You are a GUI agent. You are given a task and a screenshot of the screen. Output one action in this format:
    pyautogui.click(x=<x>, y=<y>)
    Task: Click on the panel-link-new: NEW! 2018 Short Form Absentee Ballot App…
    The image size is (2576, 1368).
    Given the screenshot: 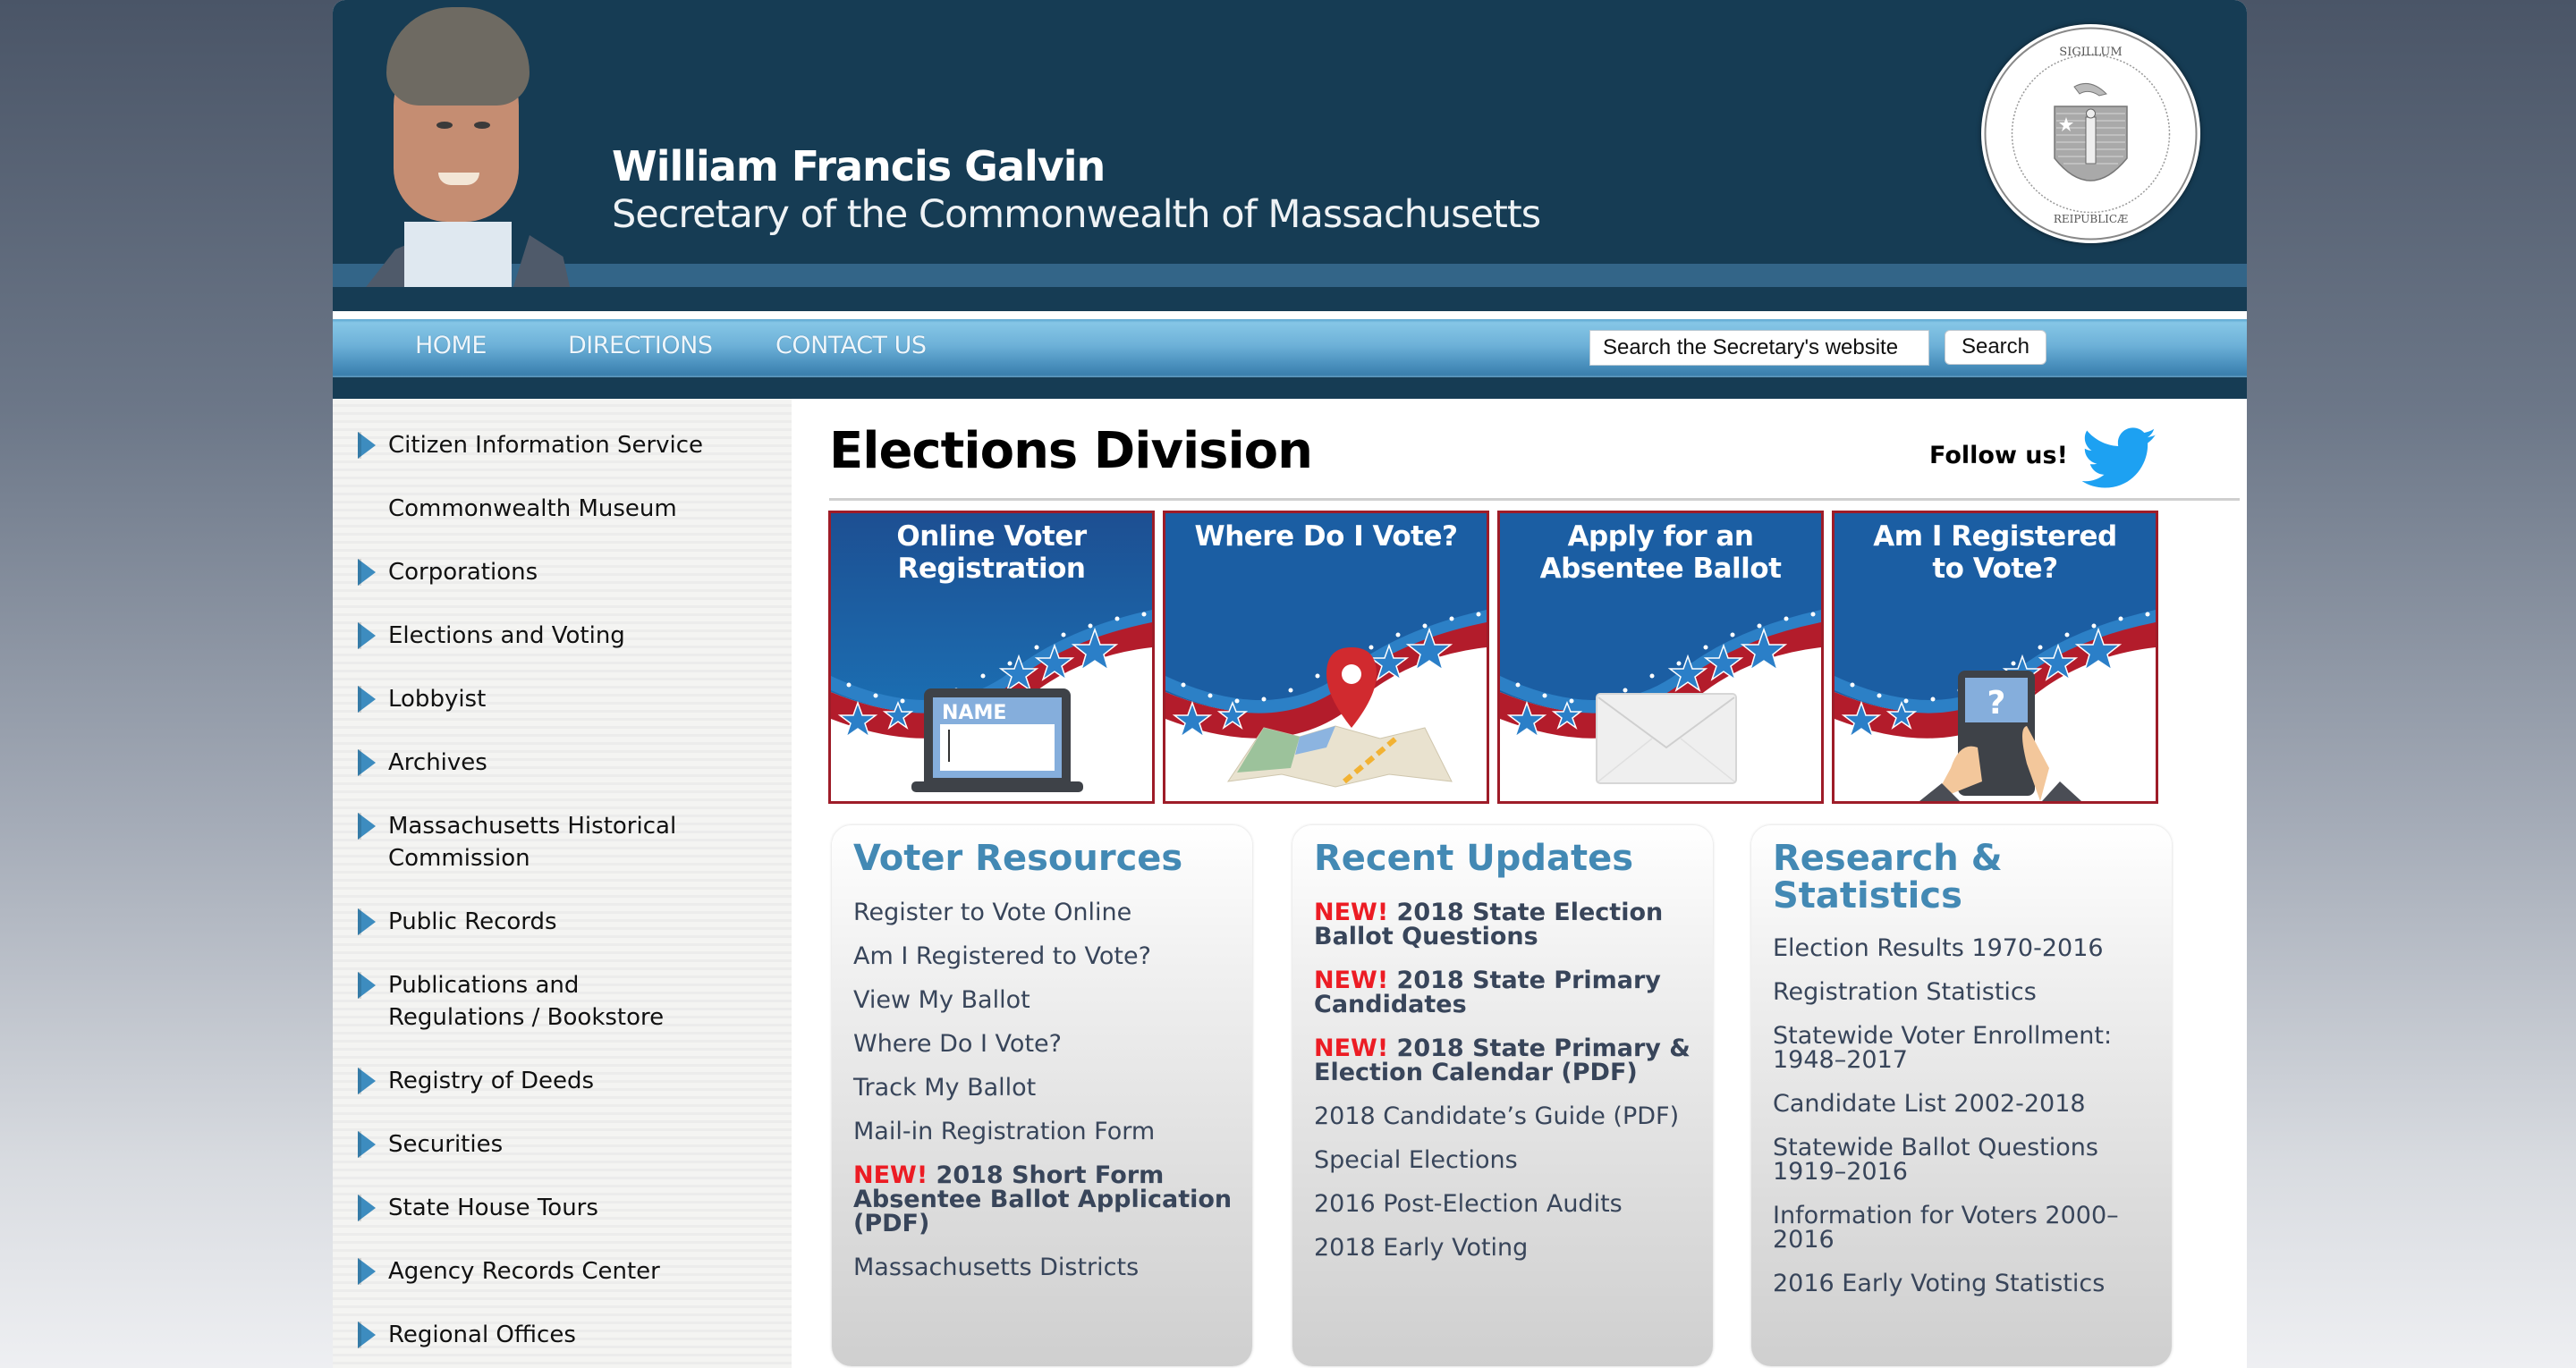 What is the action you would take?
    pyautogui.click(x=1050, y=1199)
    